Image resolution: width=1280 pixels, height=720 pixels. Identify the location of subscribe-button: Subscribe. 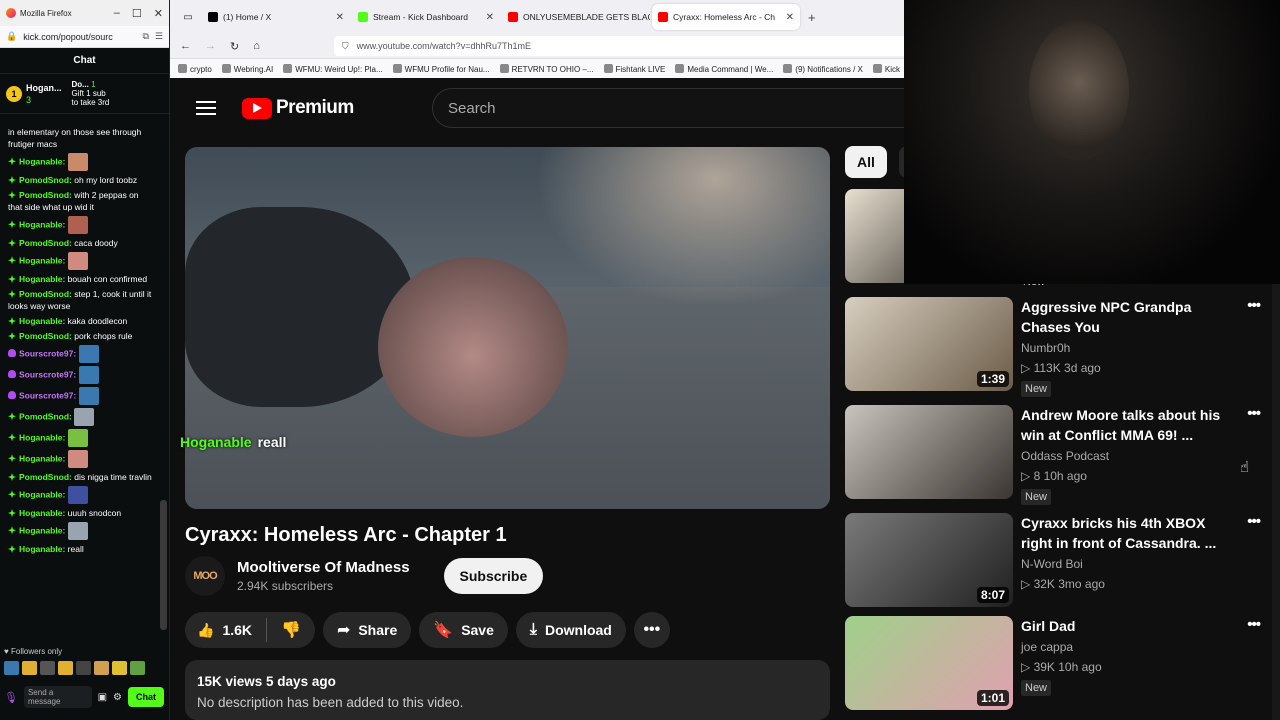
(493, 576).